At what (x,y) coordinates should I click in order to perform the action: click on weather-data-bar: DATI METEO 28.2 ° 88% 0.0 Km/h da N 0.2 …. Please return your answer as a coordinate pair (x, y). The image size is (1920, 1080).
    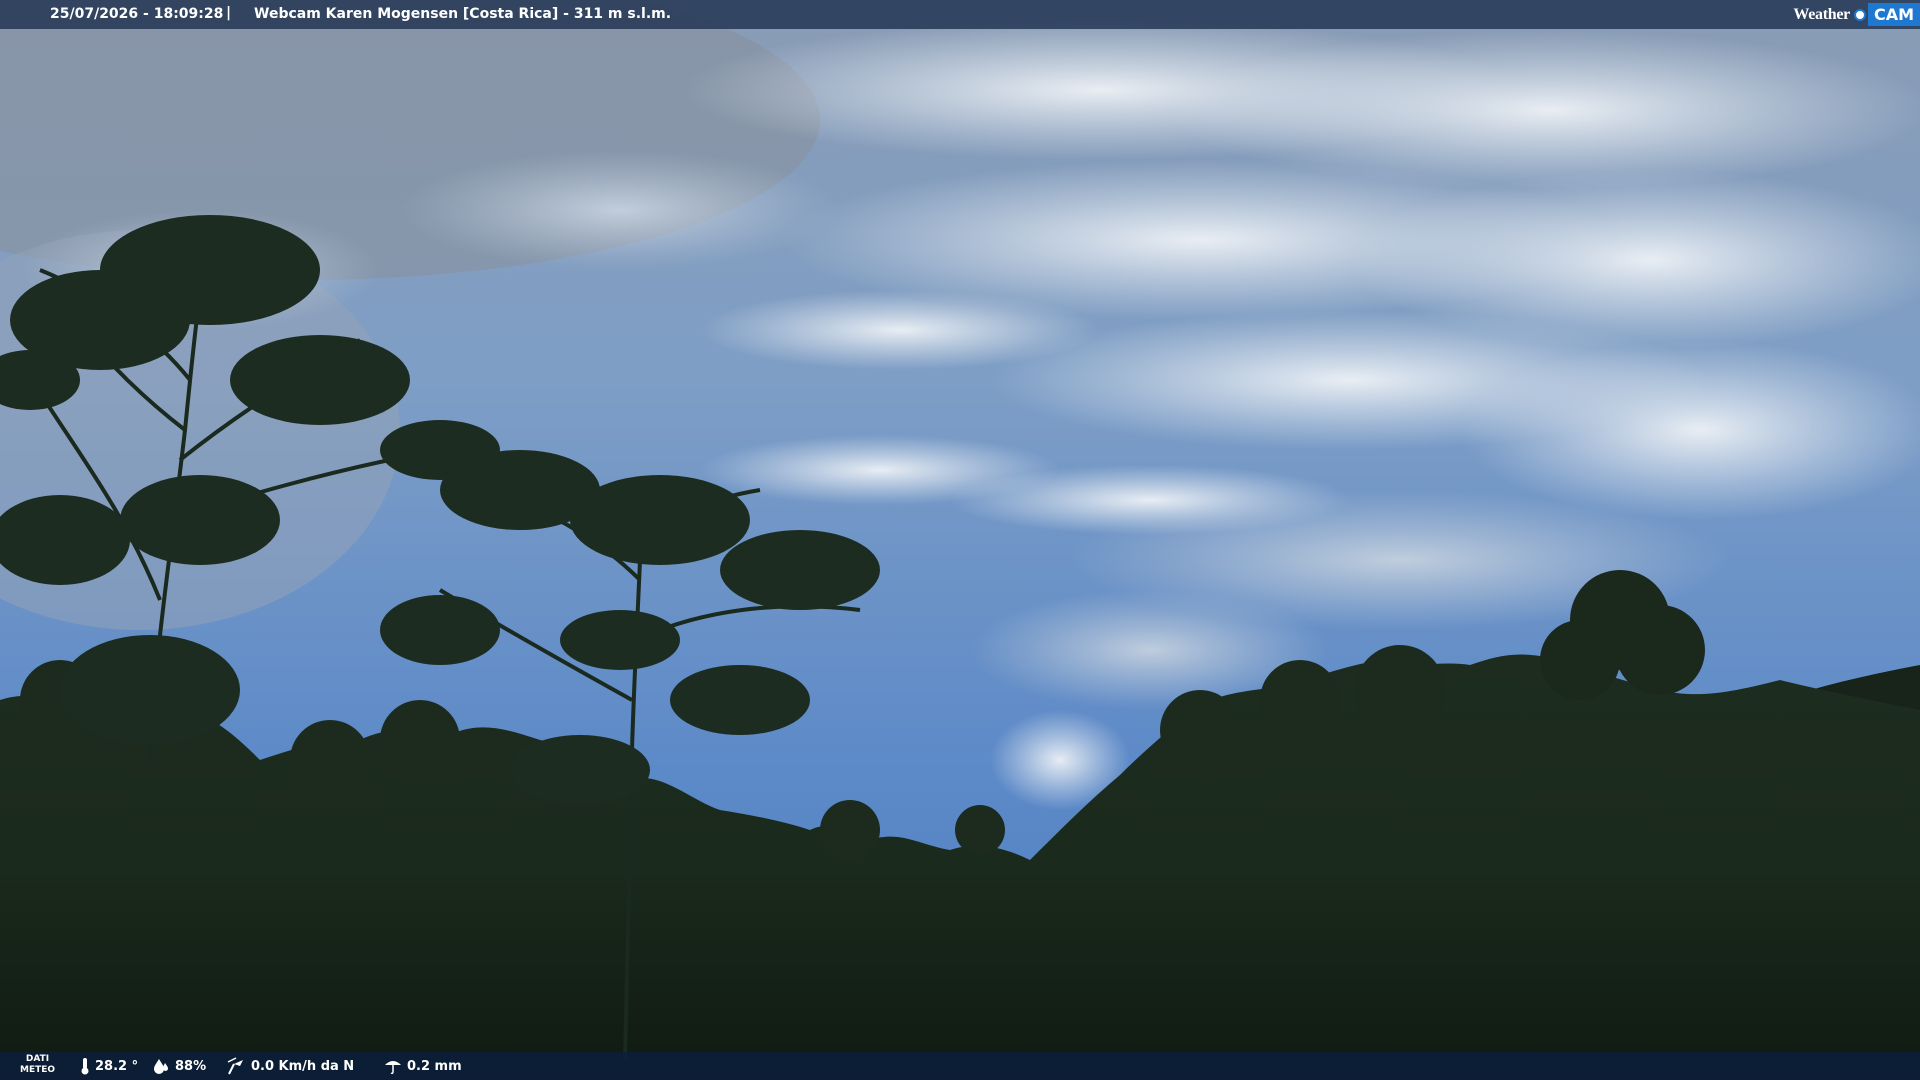
    Looking at the image, I should click on (960, 1066).